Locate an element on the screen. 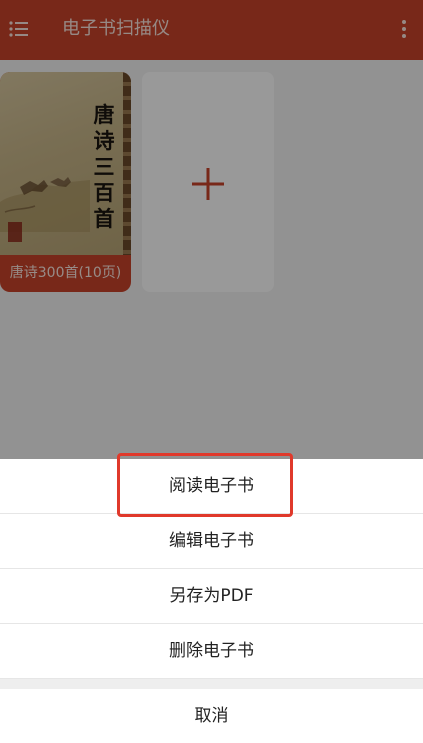  save-as-pdf-option: 另存为PDF is located at coordinates (211, 596).